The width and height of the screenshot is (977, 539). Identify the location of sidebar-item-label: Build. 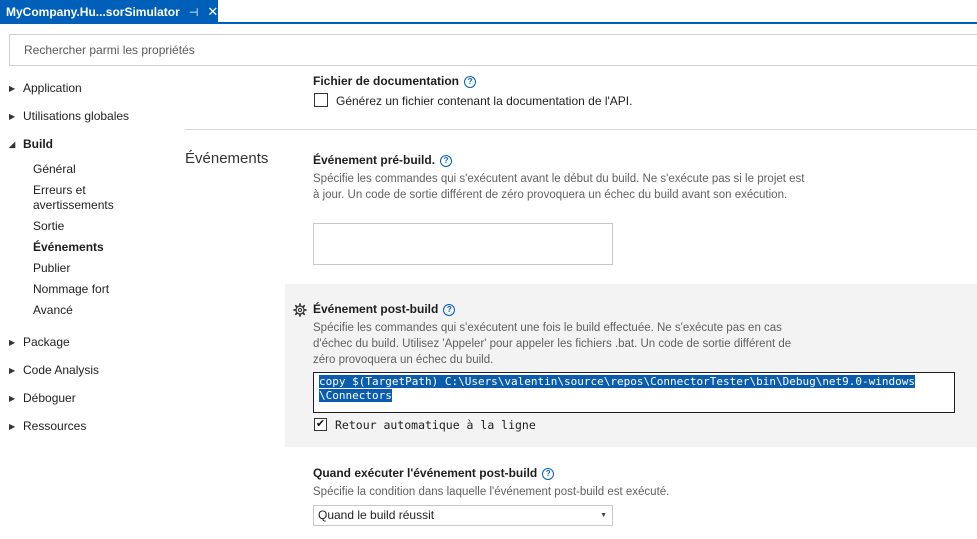
(38, 144).